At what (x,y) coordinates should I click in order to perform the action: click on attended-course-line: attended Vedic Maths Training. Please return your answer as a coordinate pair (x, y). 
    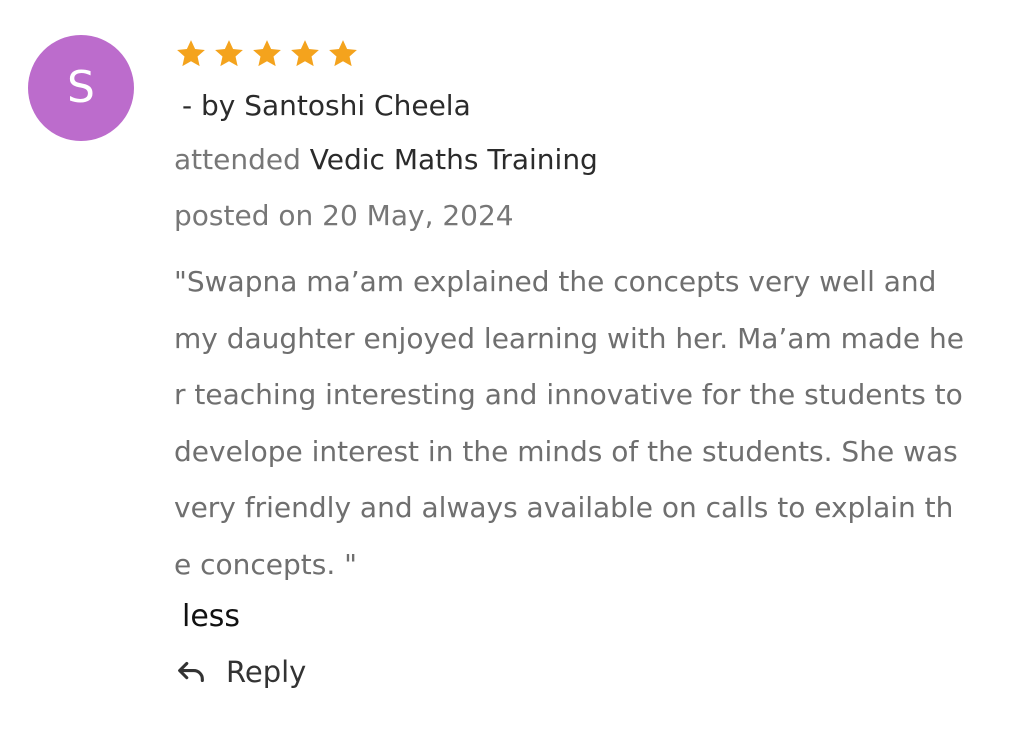
    Looking at the image, I should click on (574, 160).